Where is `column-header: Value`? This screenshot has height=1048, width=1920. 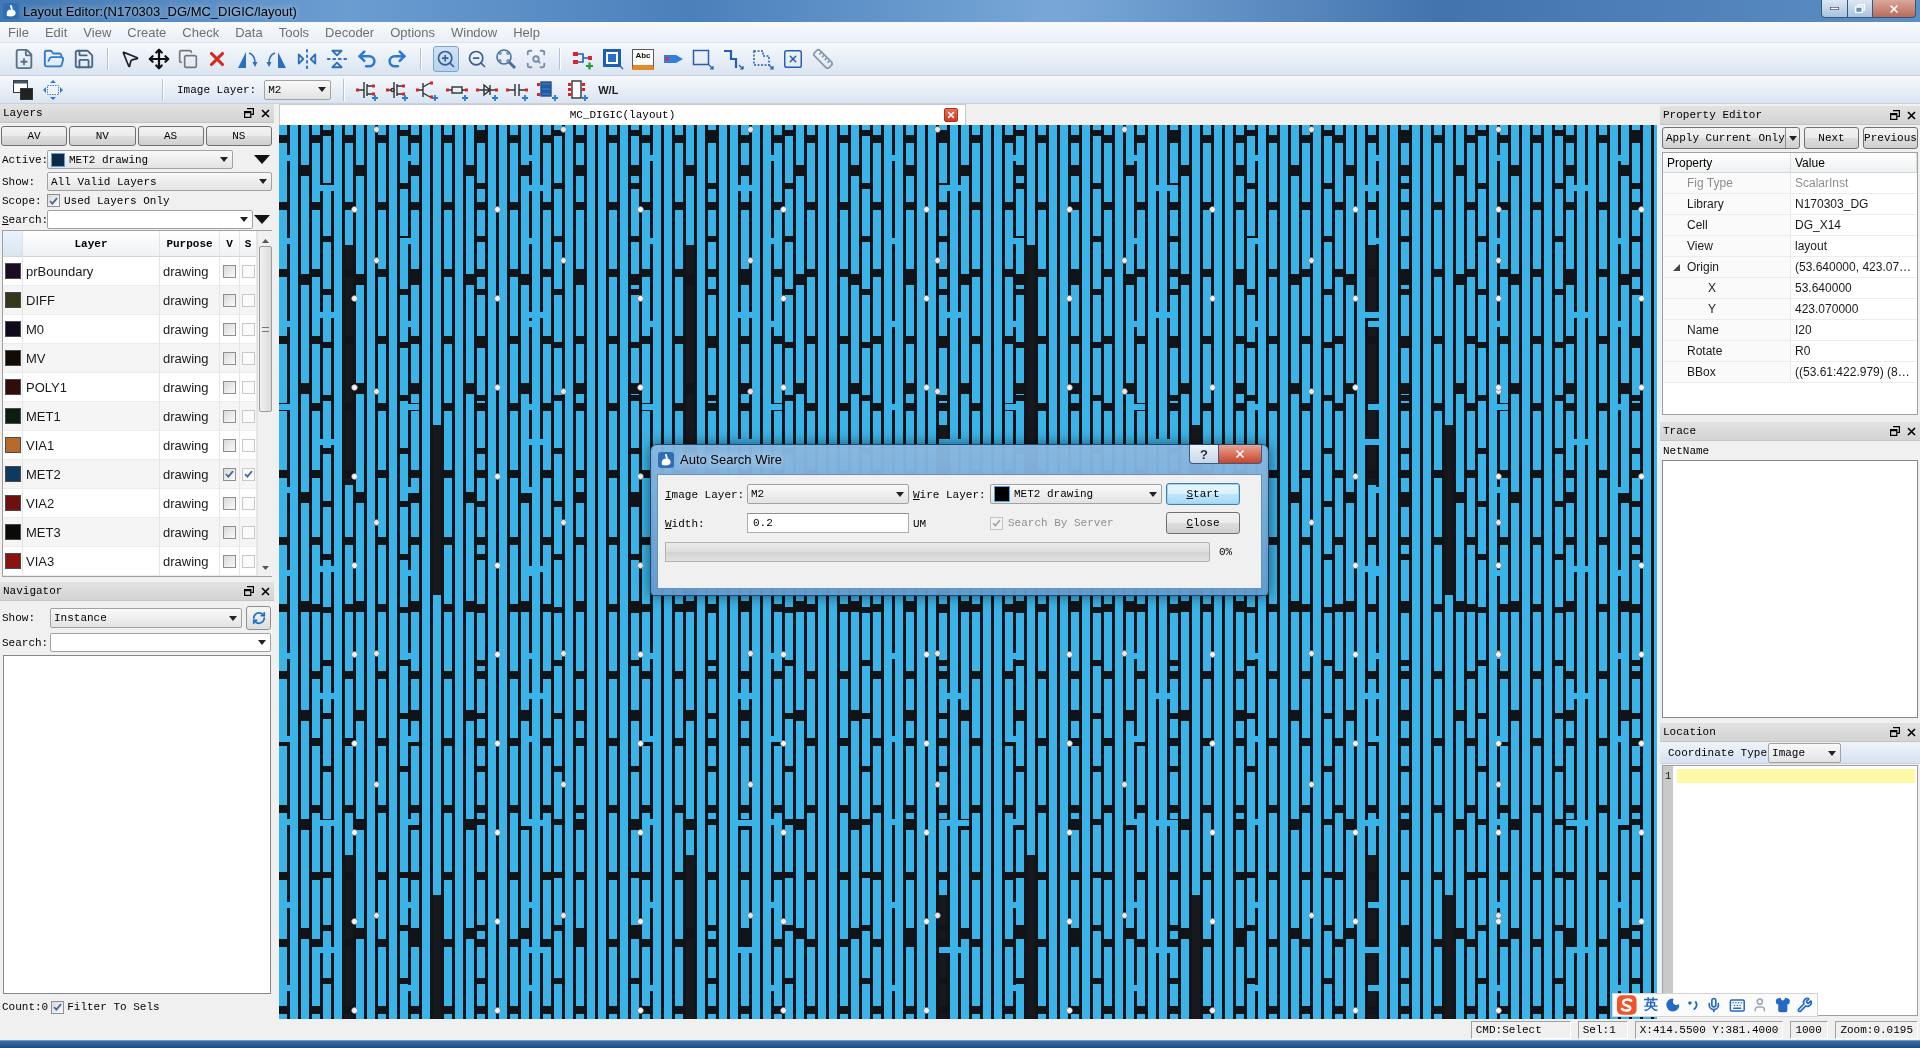
column-header: Value is located at coordinates (1854, 163).